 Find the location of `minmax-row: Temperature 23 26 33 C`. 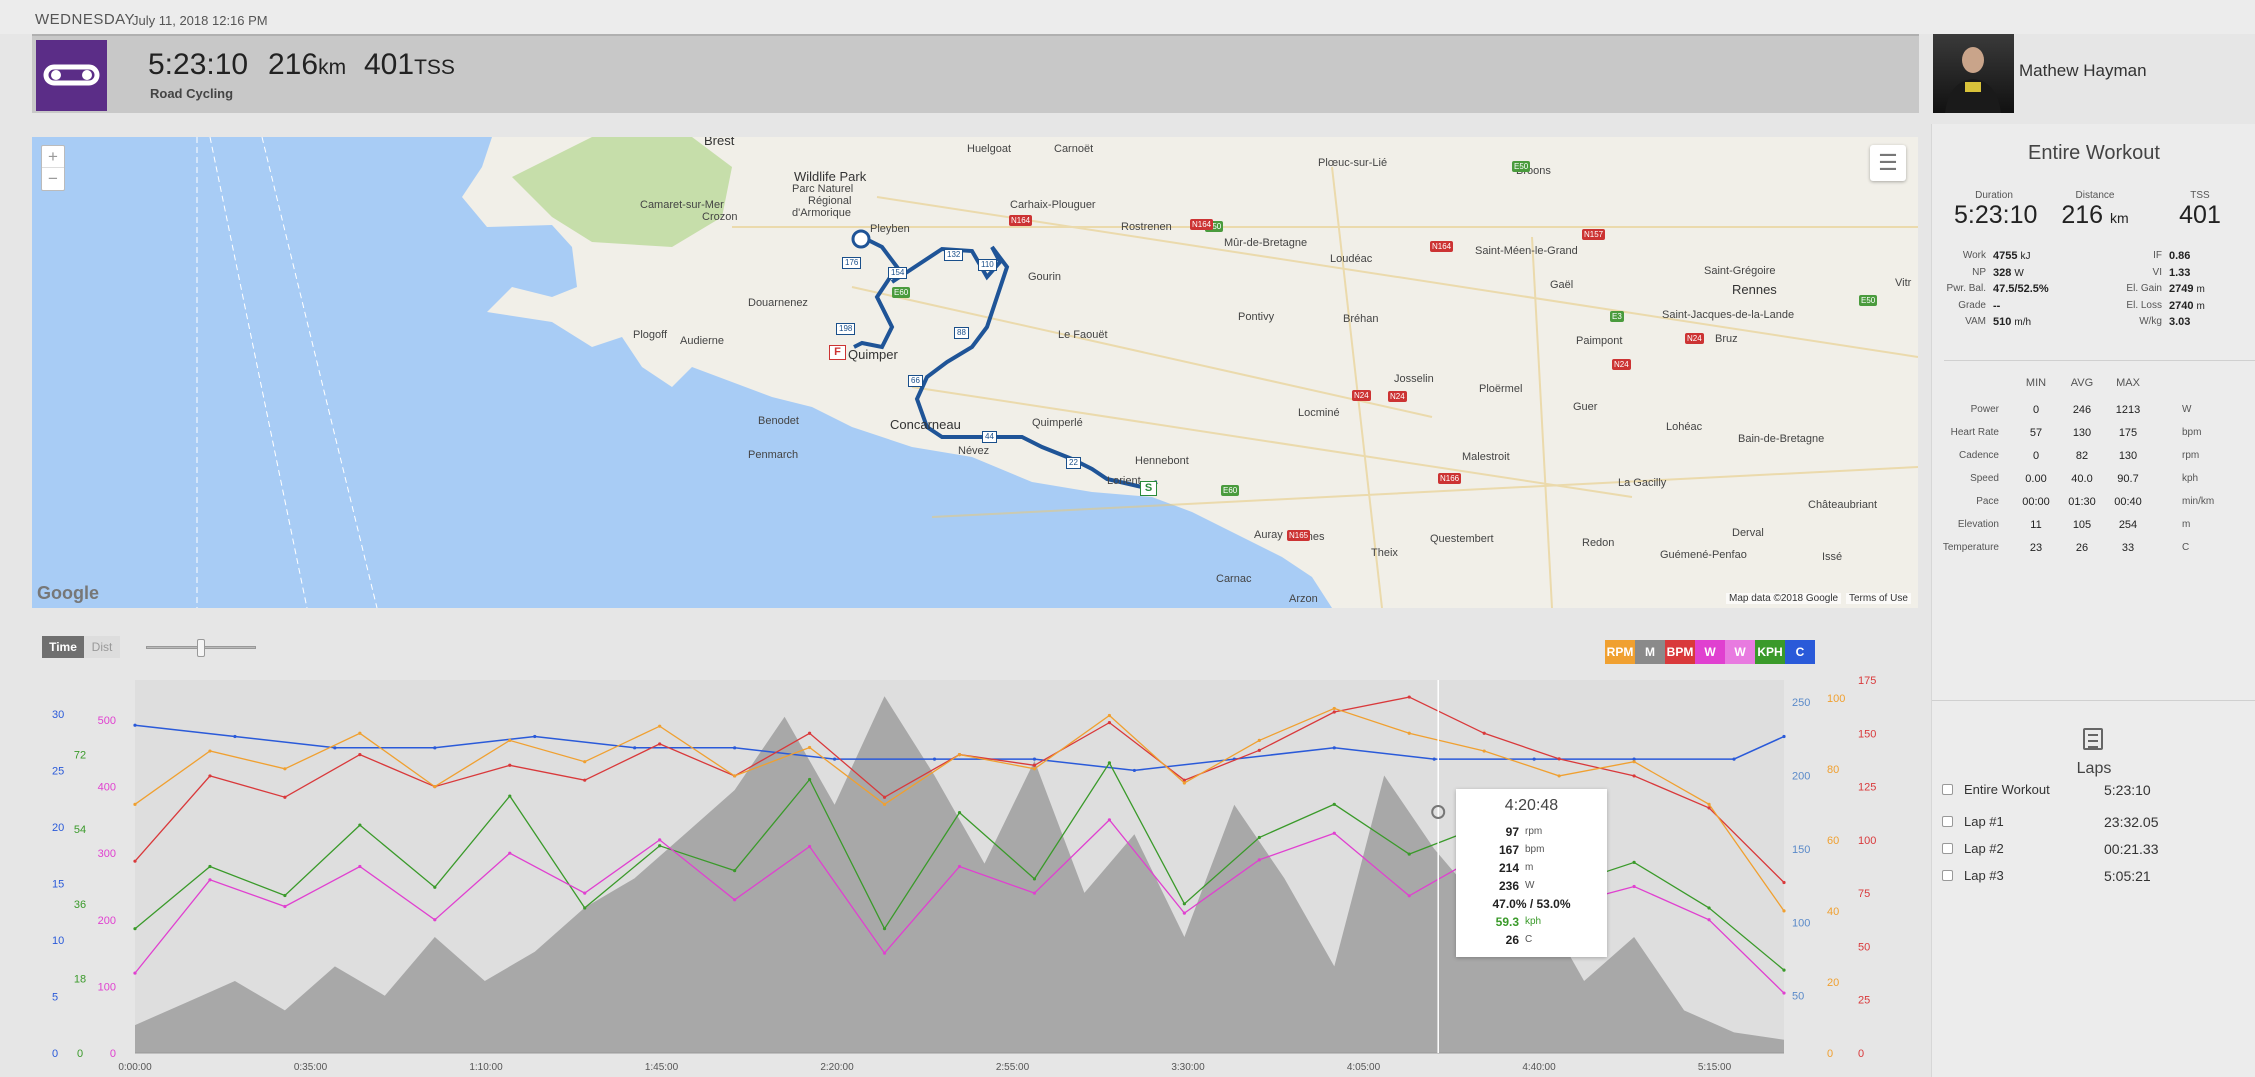

minmax-row: Temperature 23 26 33 C is located at coordinates (2066, 548).